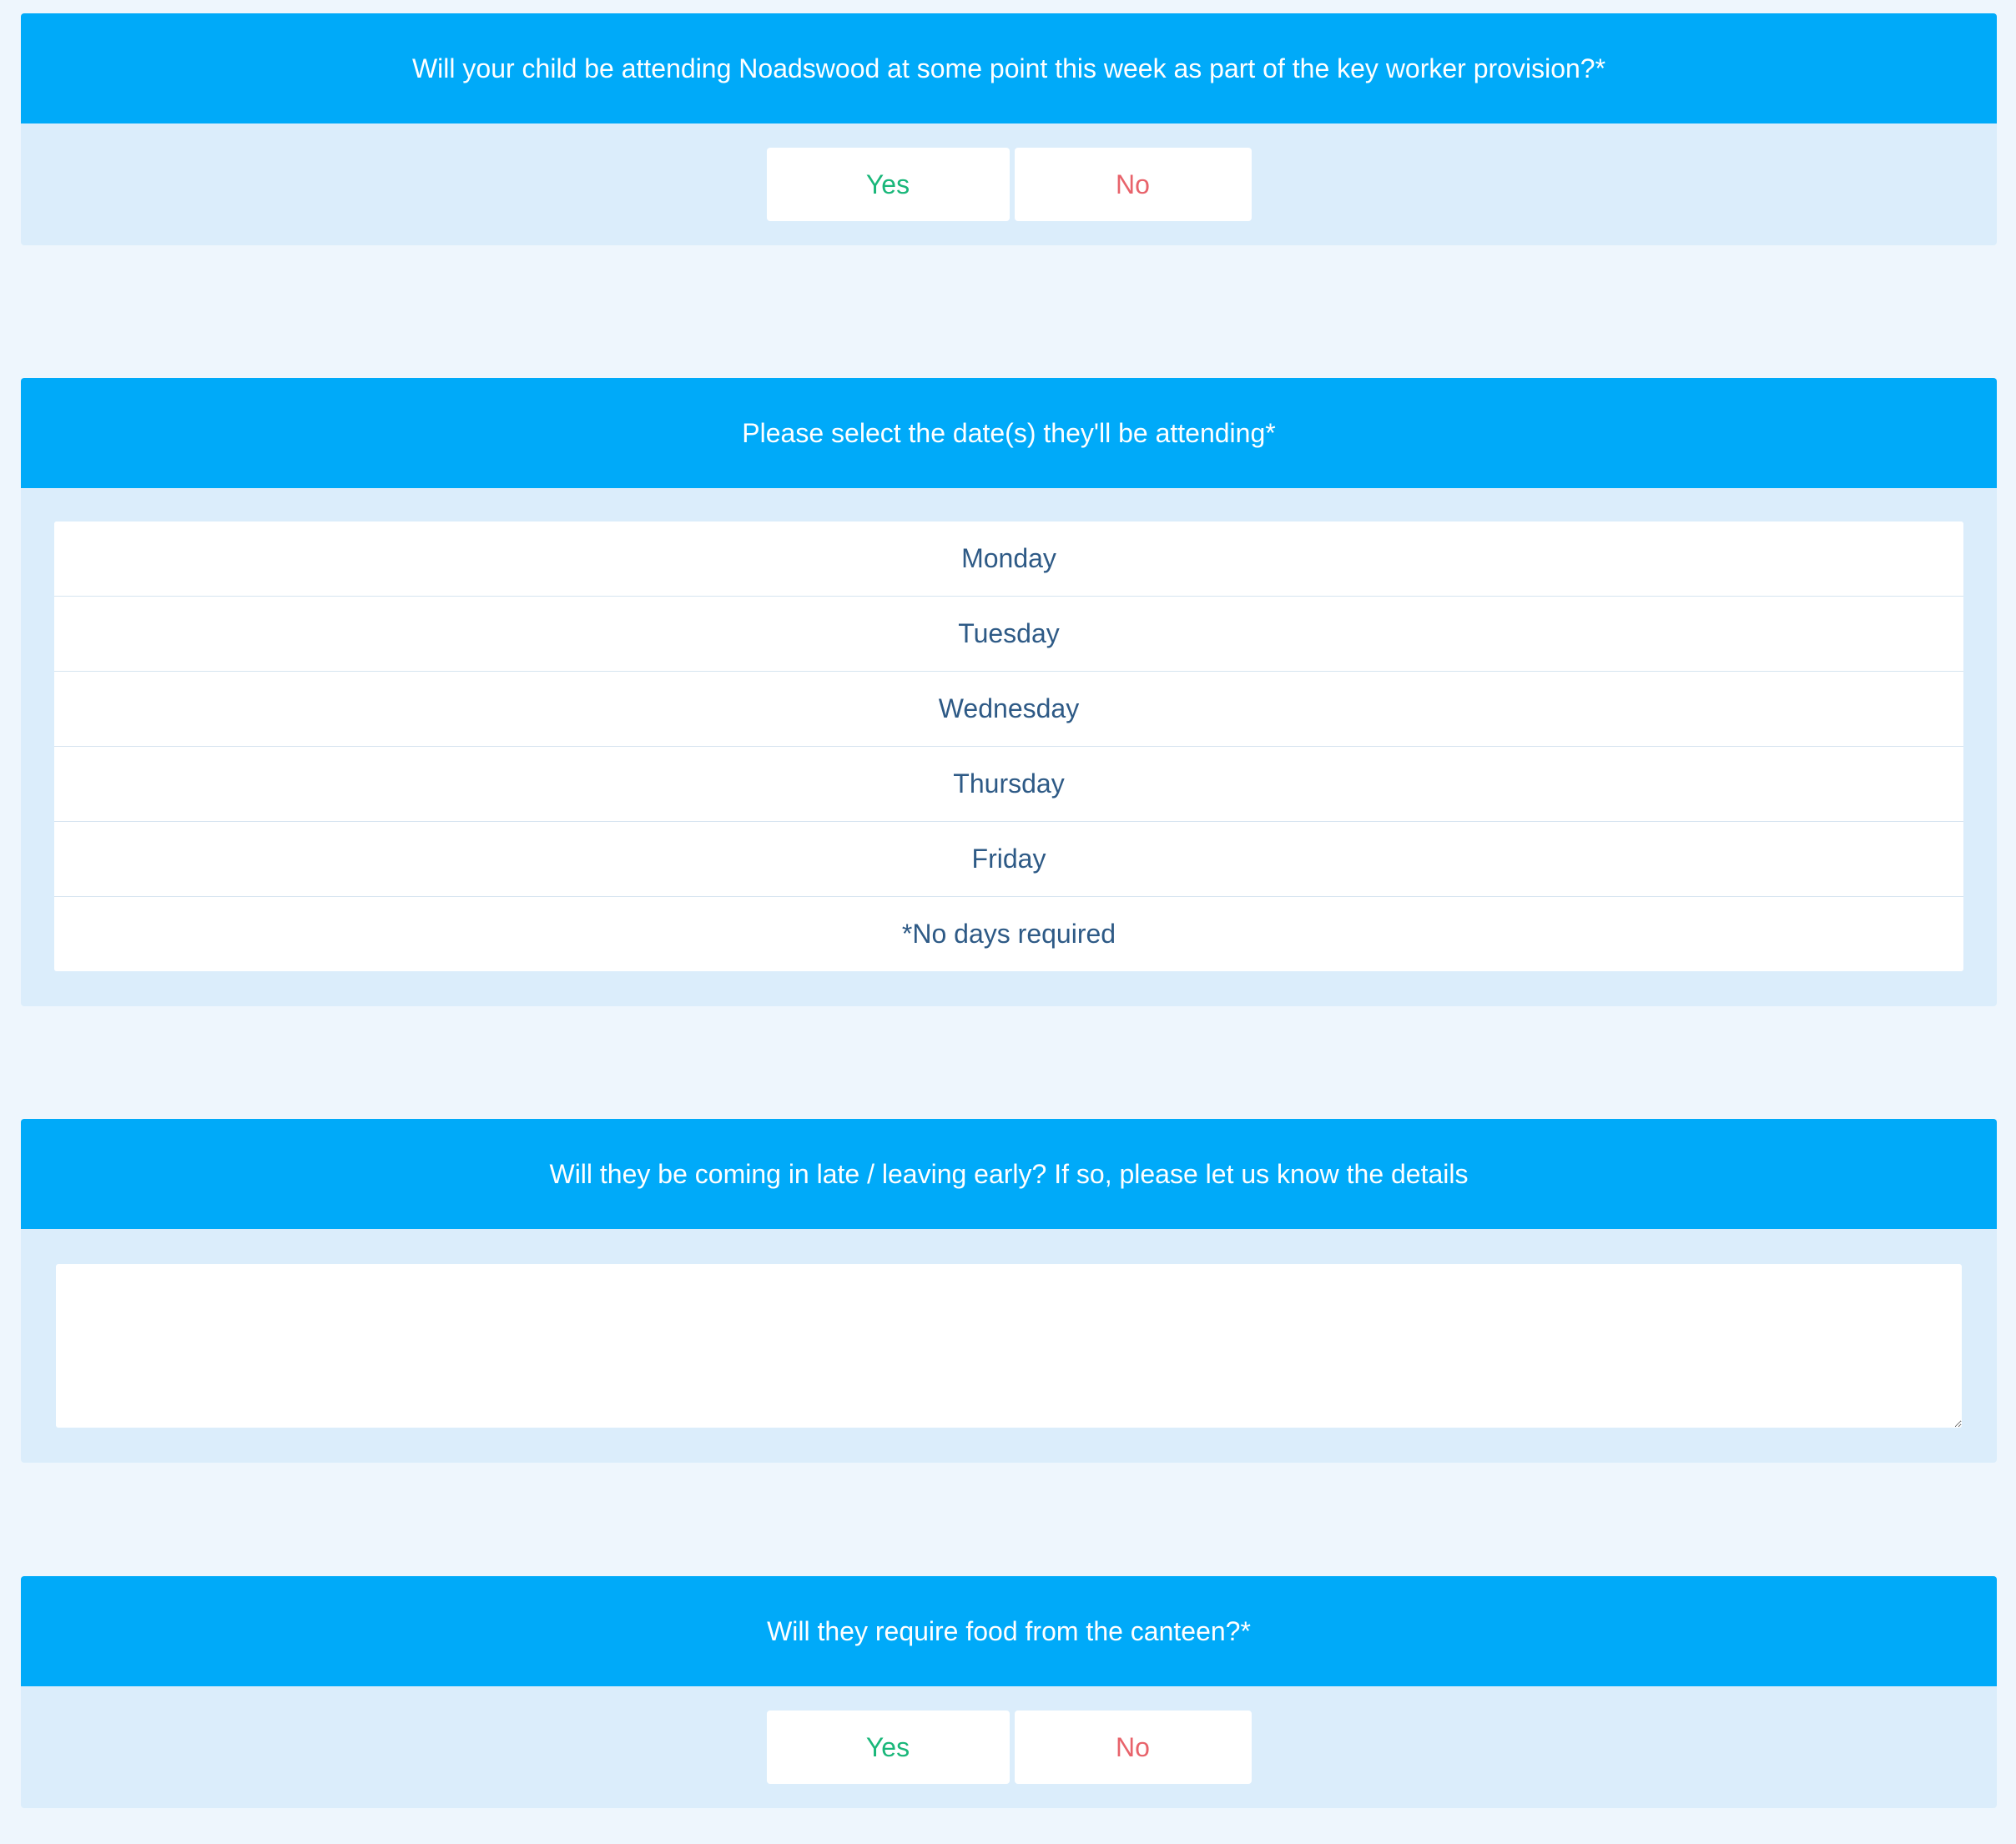 The width and height of the screenshot is (2016, 1844). I want to click on food-answer-row: Yes No, so click(1009, 1747).